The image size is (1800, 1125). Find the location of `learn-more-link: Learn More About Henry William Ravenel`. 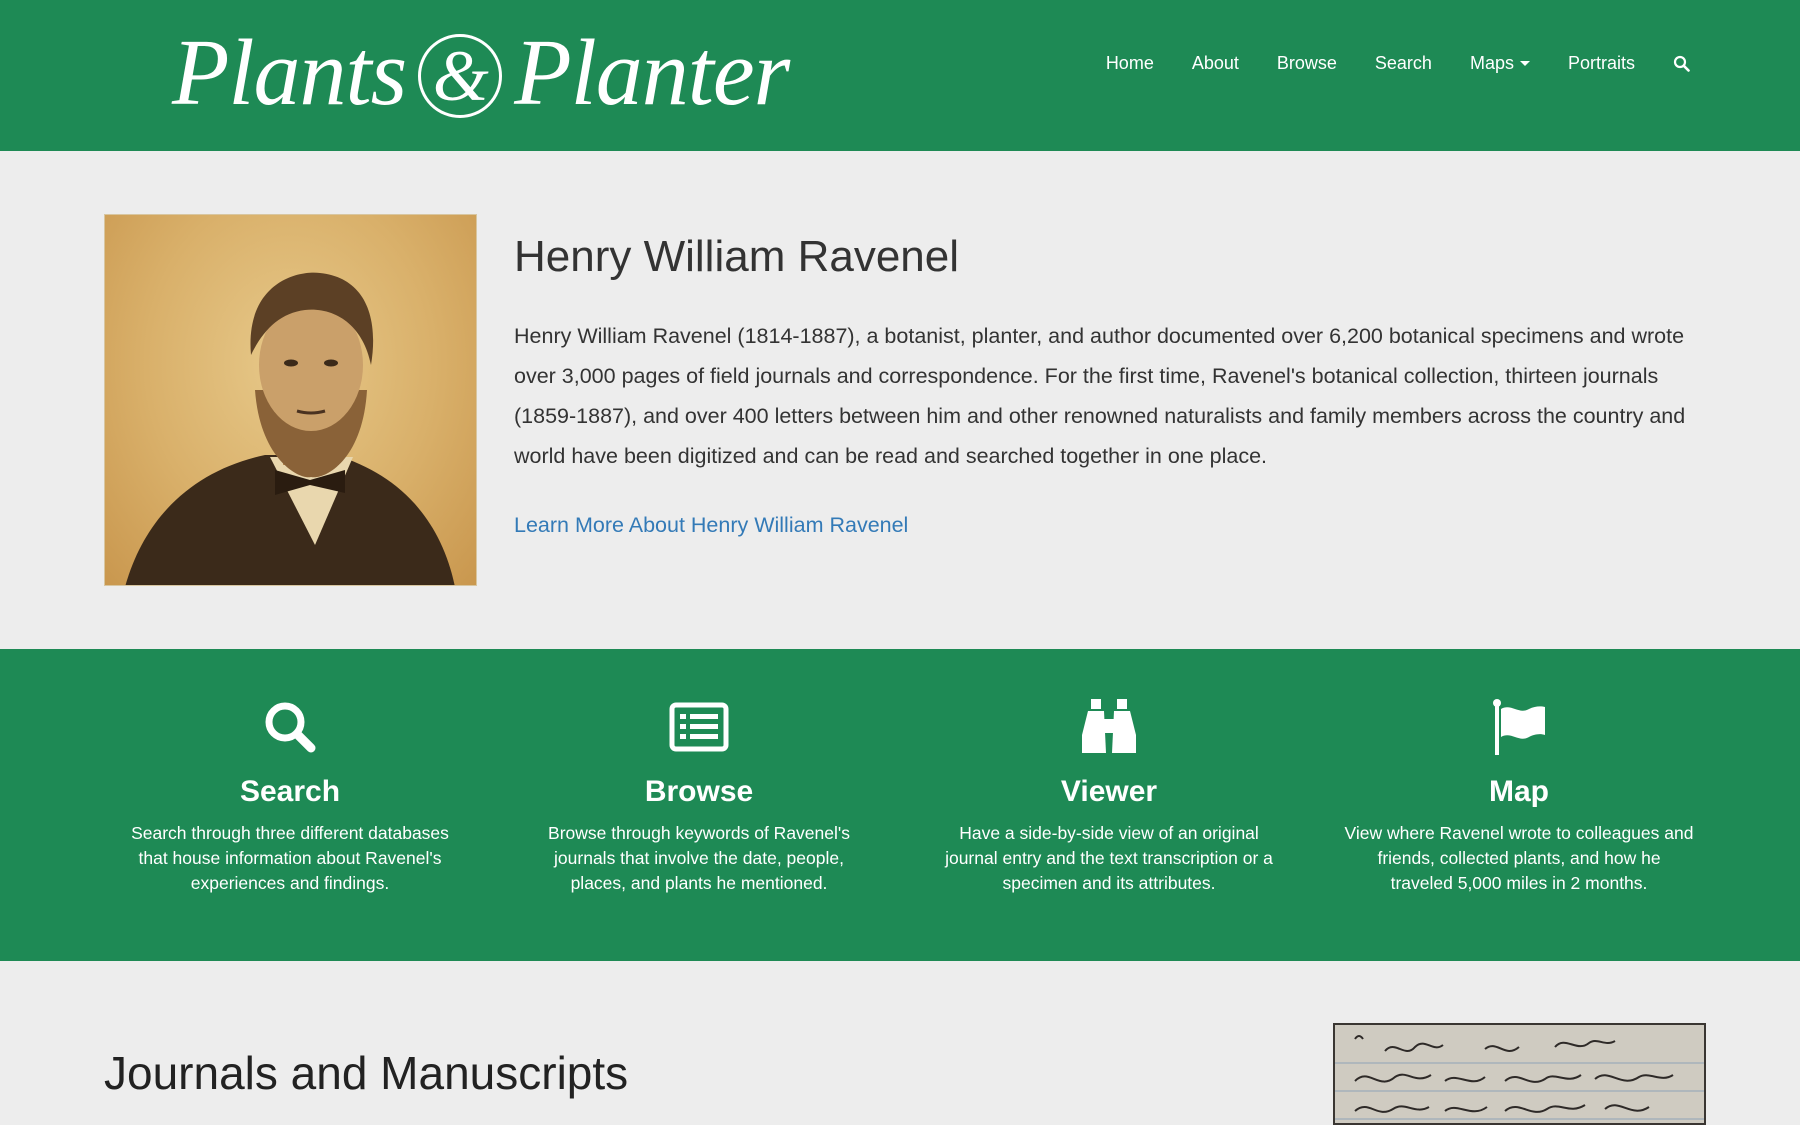

learn-more-link: Learn More About Henry William Ravenel is located at coordinates (711, 525).